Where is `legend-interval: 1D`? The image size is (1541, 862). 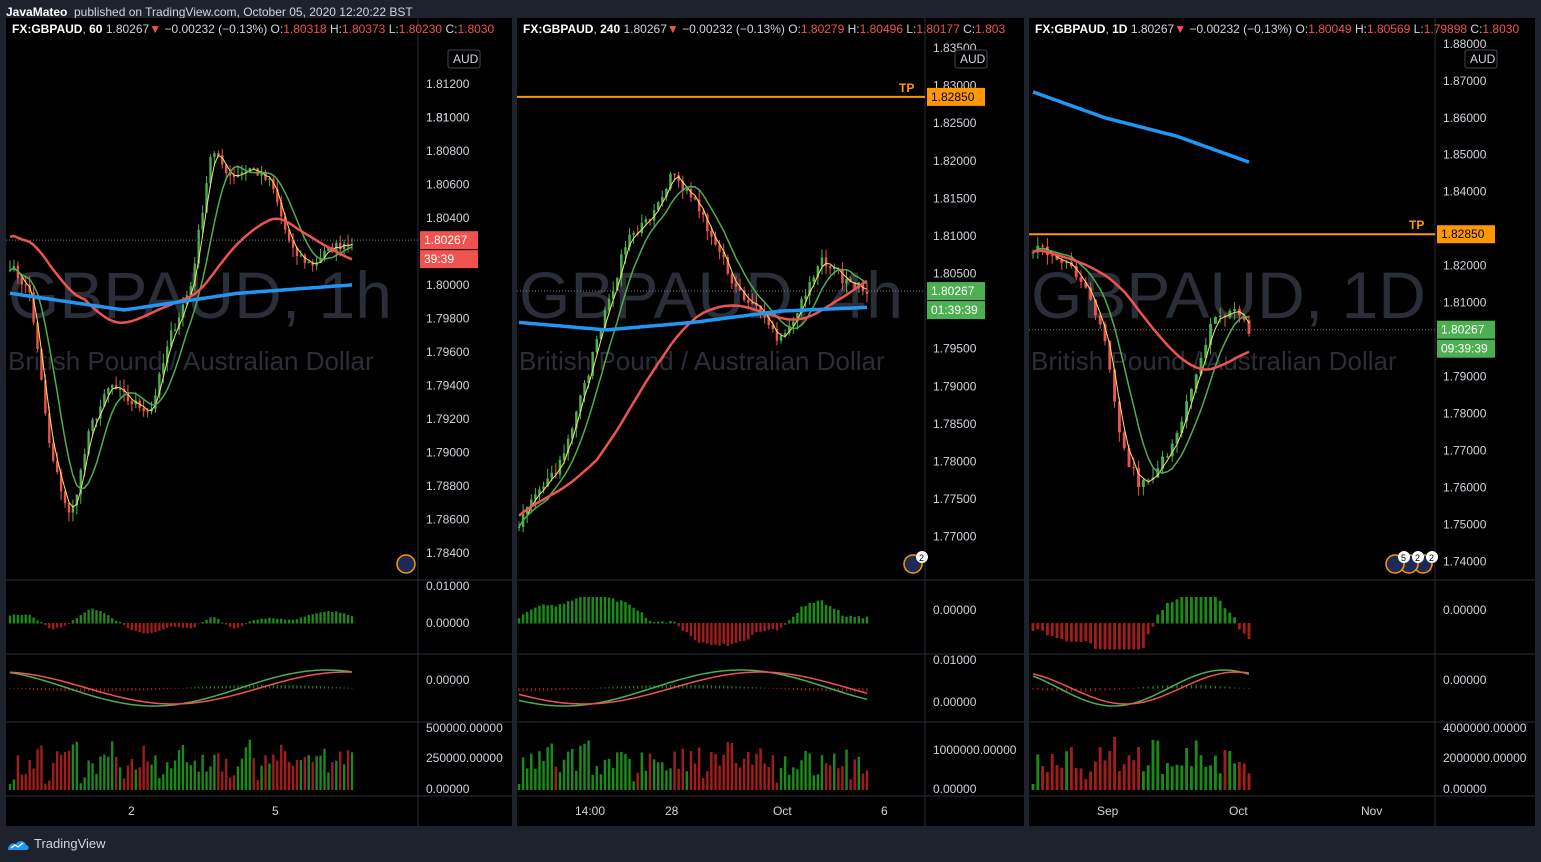
legend-interval: 1D is located at coordinates (1119, 29).